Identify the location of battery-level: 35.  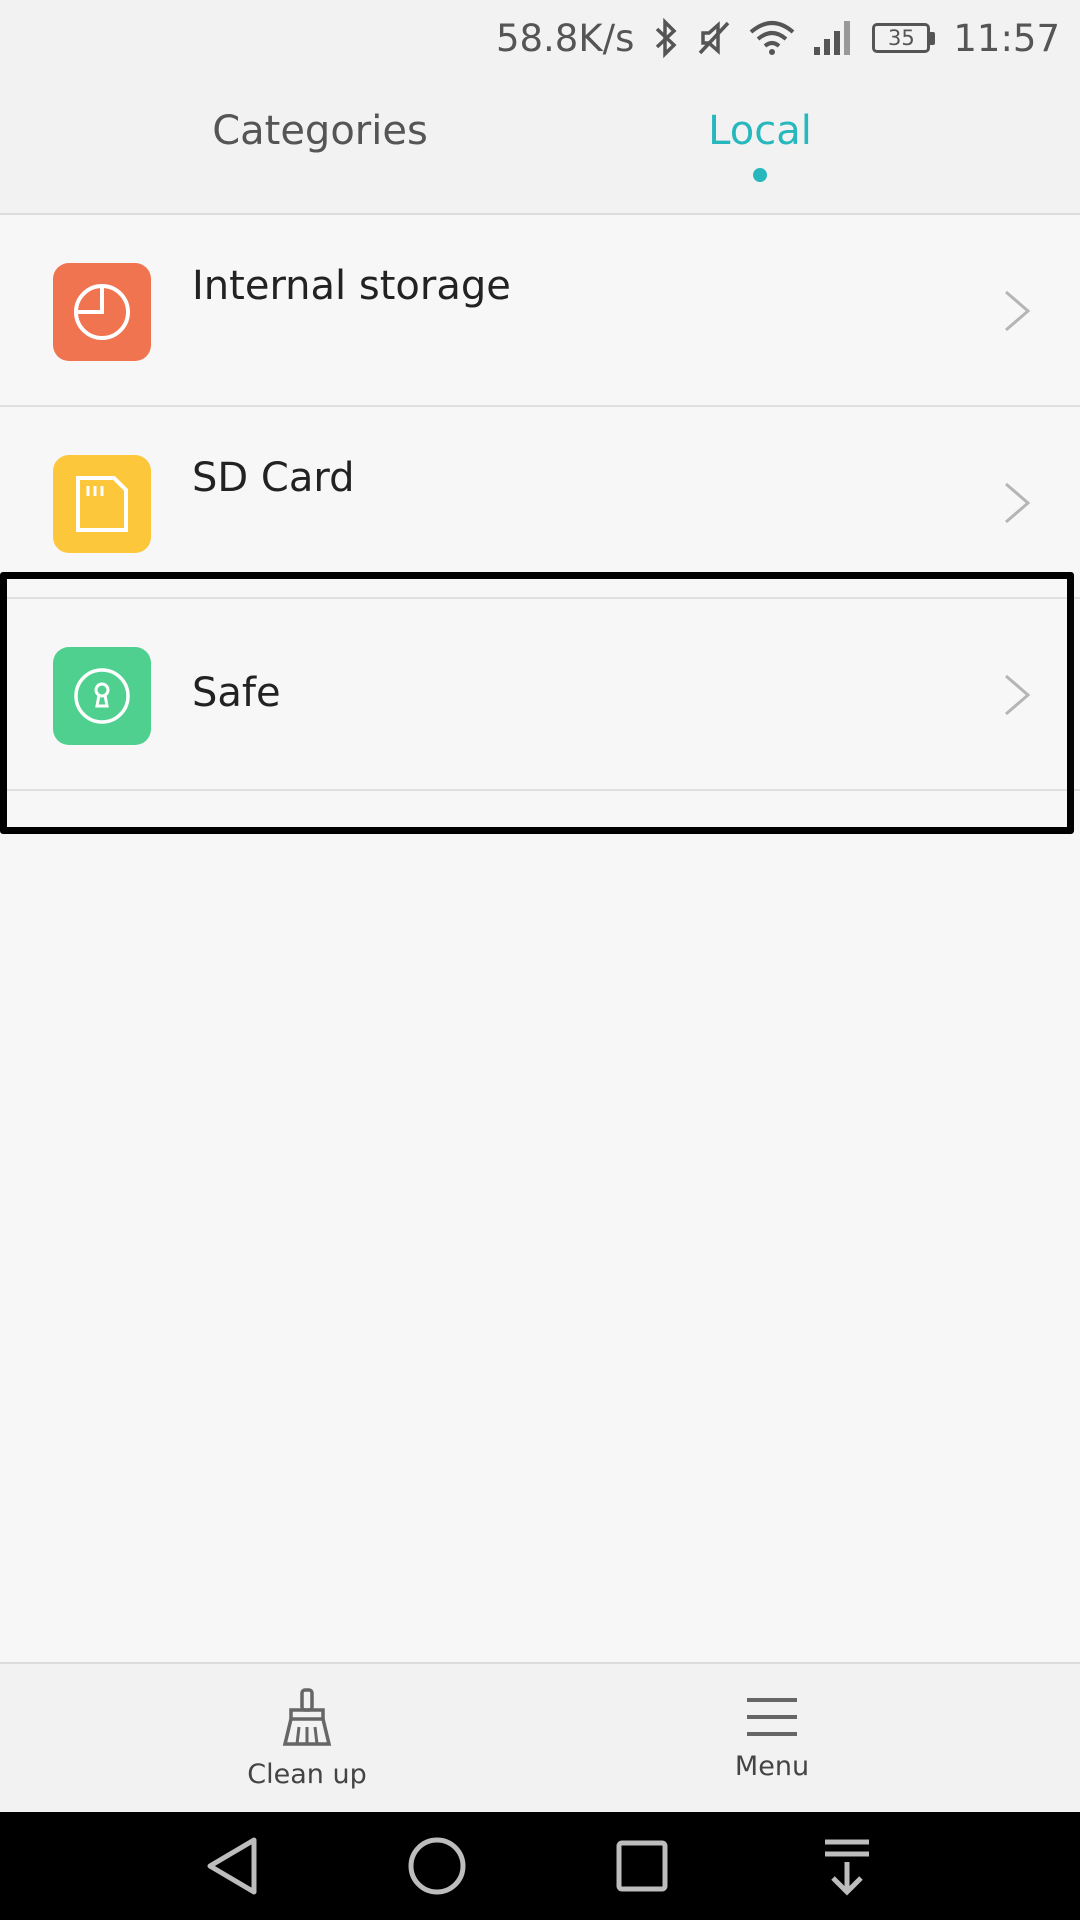
(901, 38).